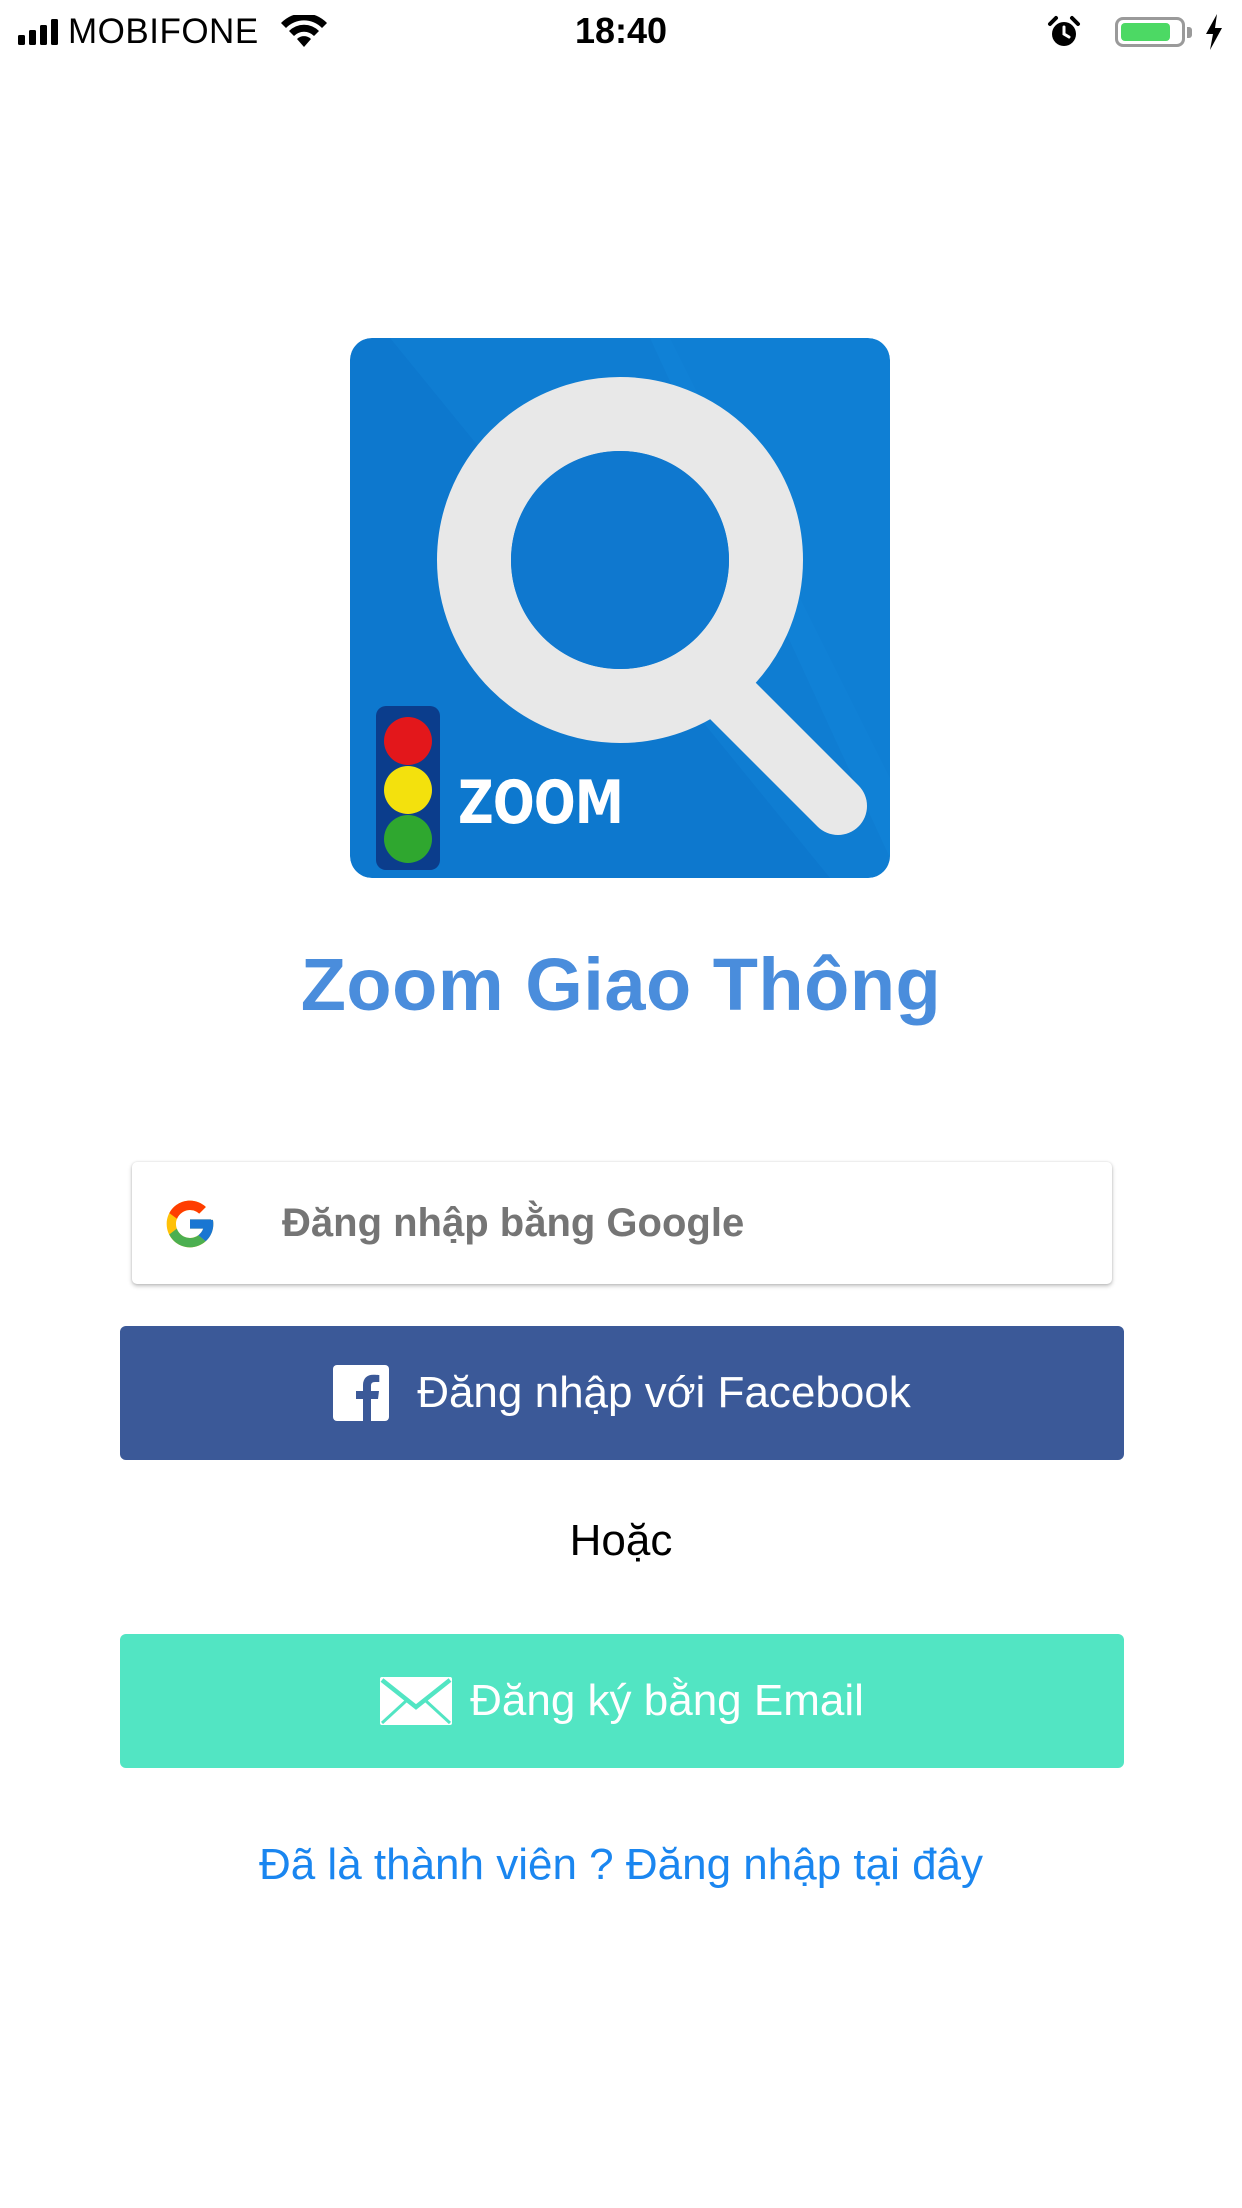 This screenshot has height=2208, width=1242. I want to click on battery-level-fill, so click(1146, 32).